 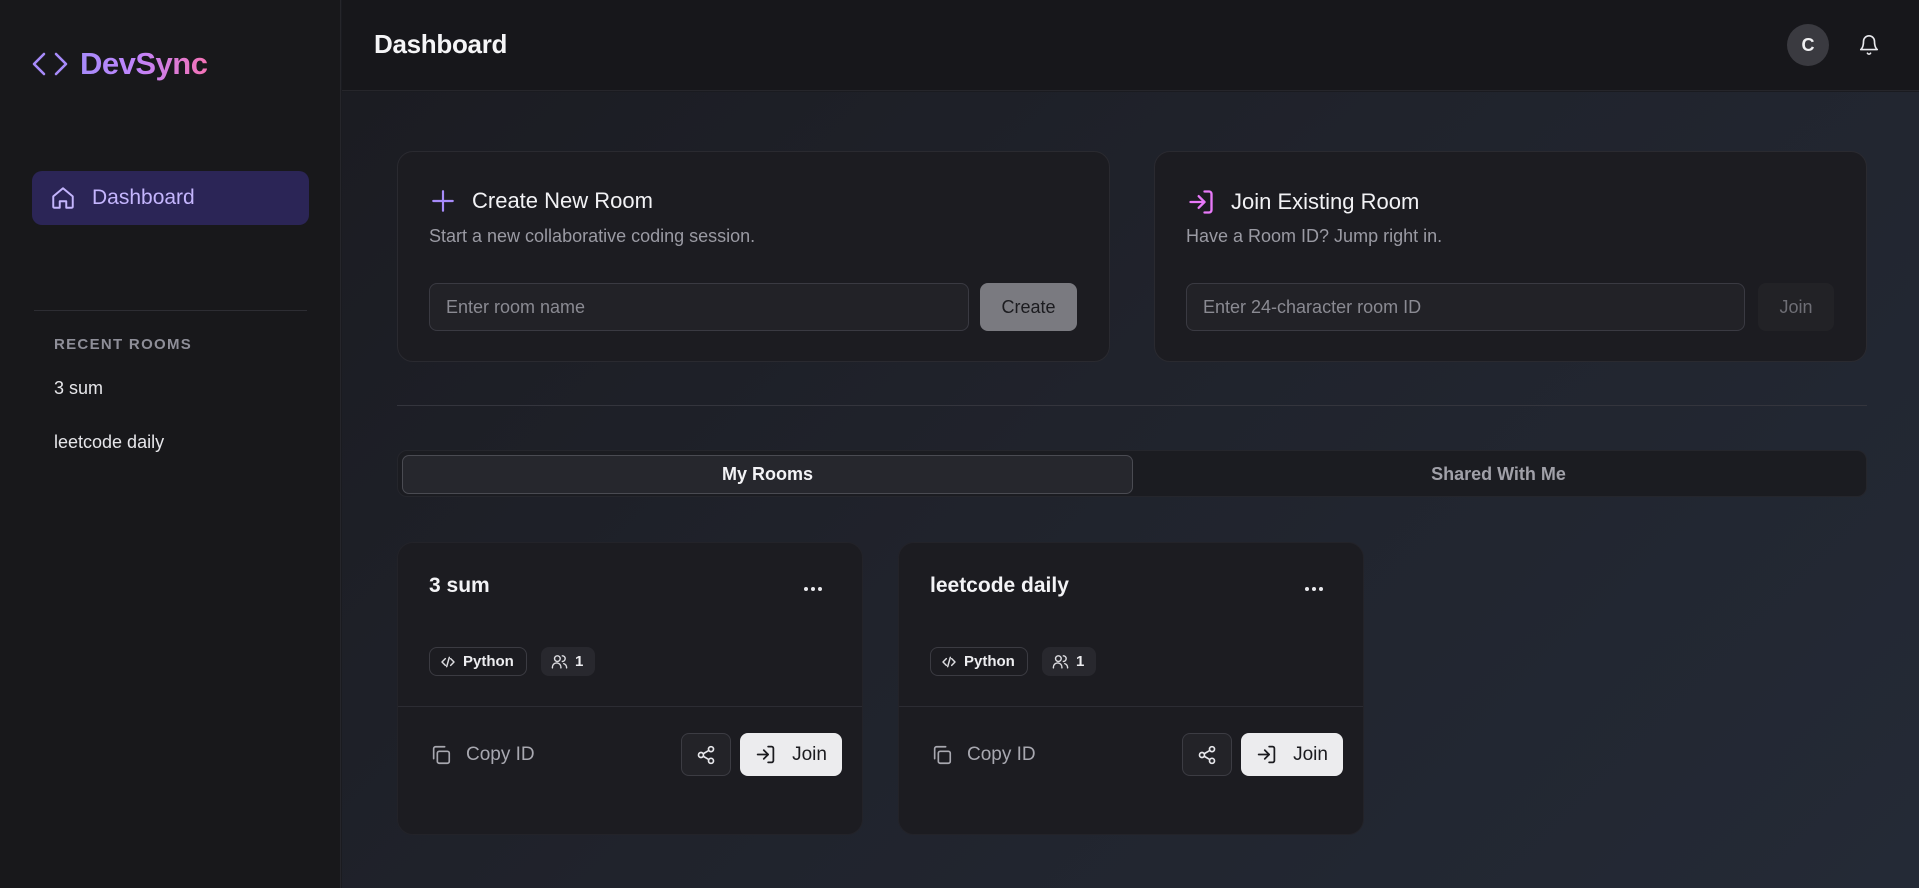 What do you see at coordinates (1130, 45) in the screenshot?
I see `top-header: Dashboard C` at bounding box center [1130, 45].